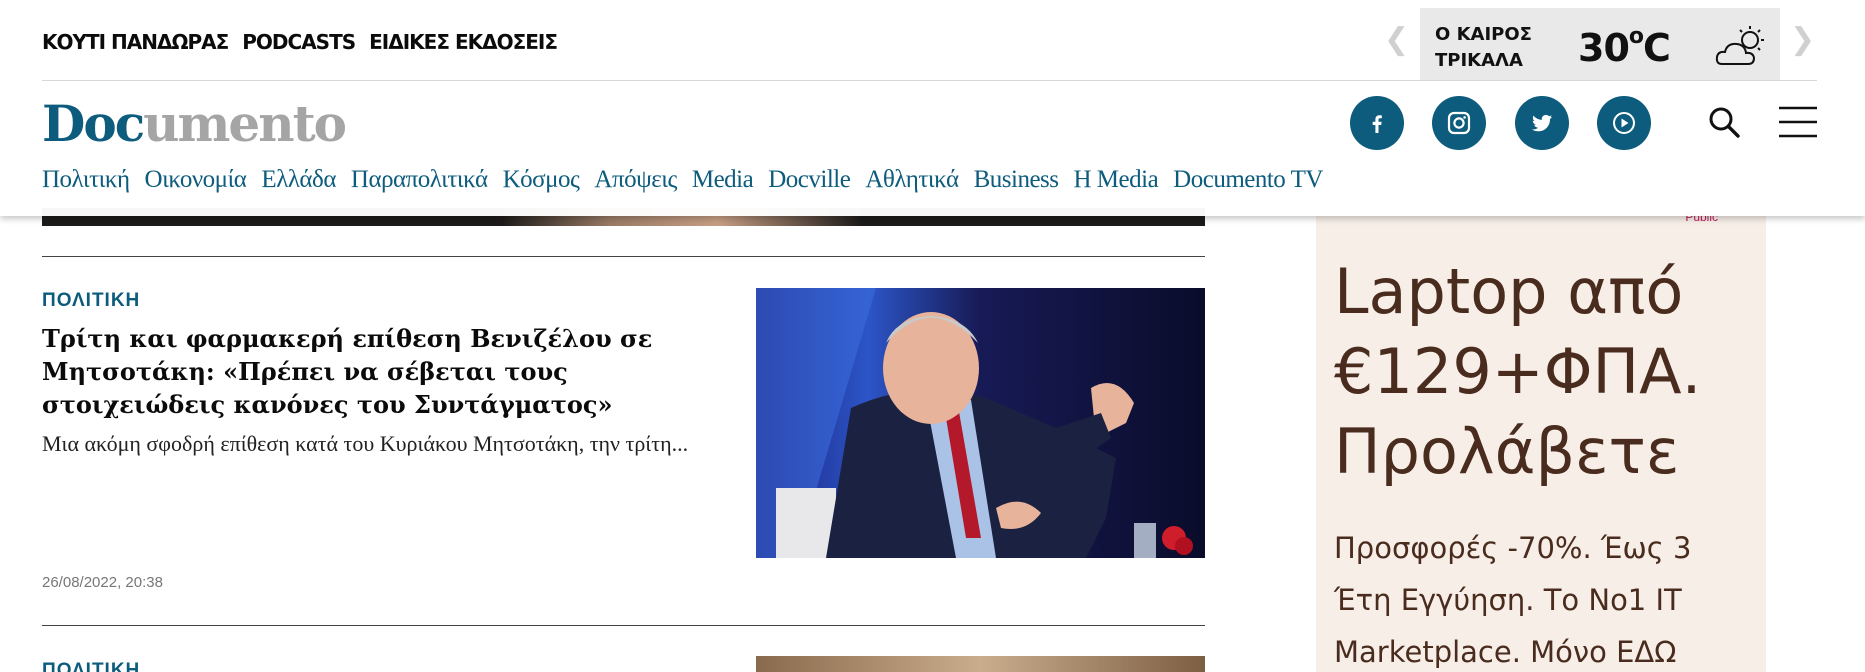  Describe the element at coordinates (93, 123) in the screenshot. I see `logo-part-doc: Doc` at that location.